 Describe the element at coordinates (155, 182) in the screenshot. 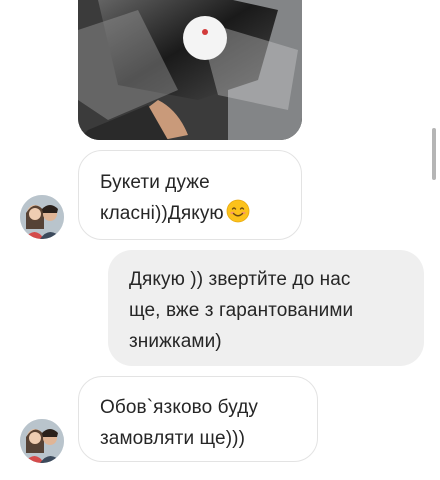

I see `message-text-line: Букети дуже` at that location.